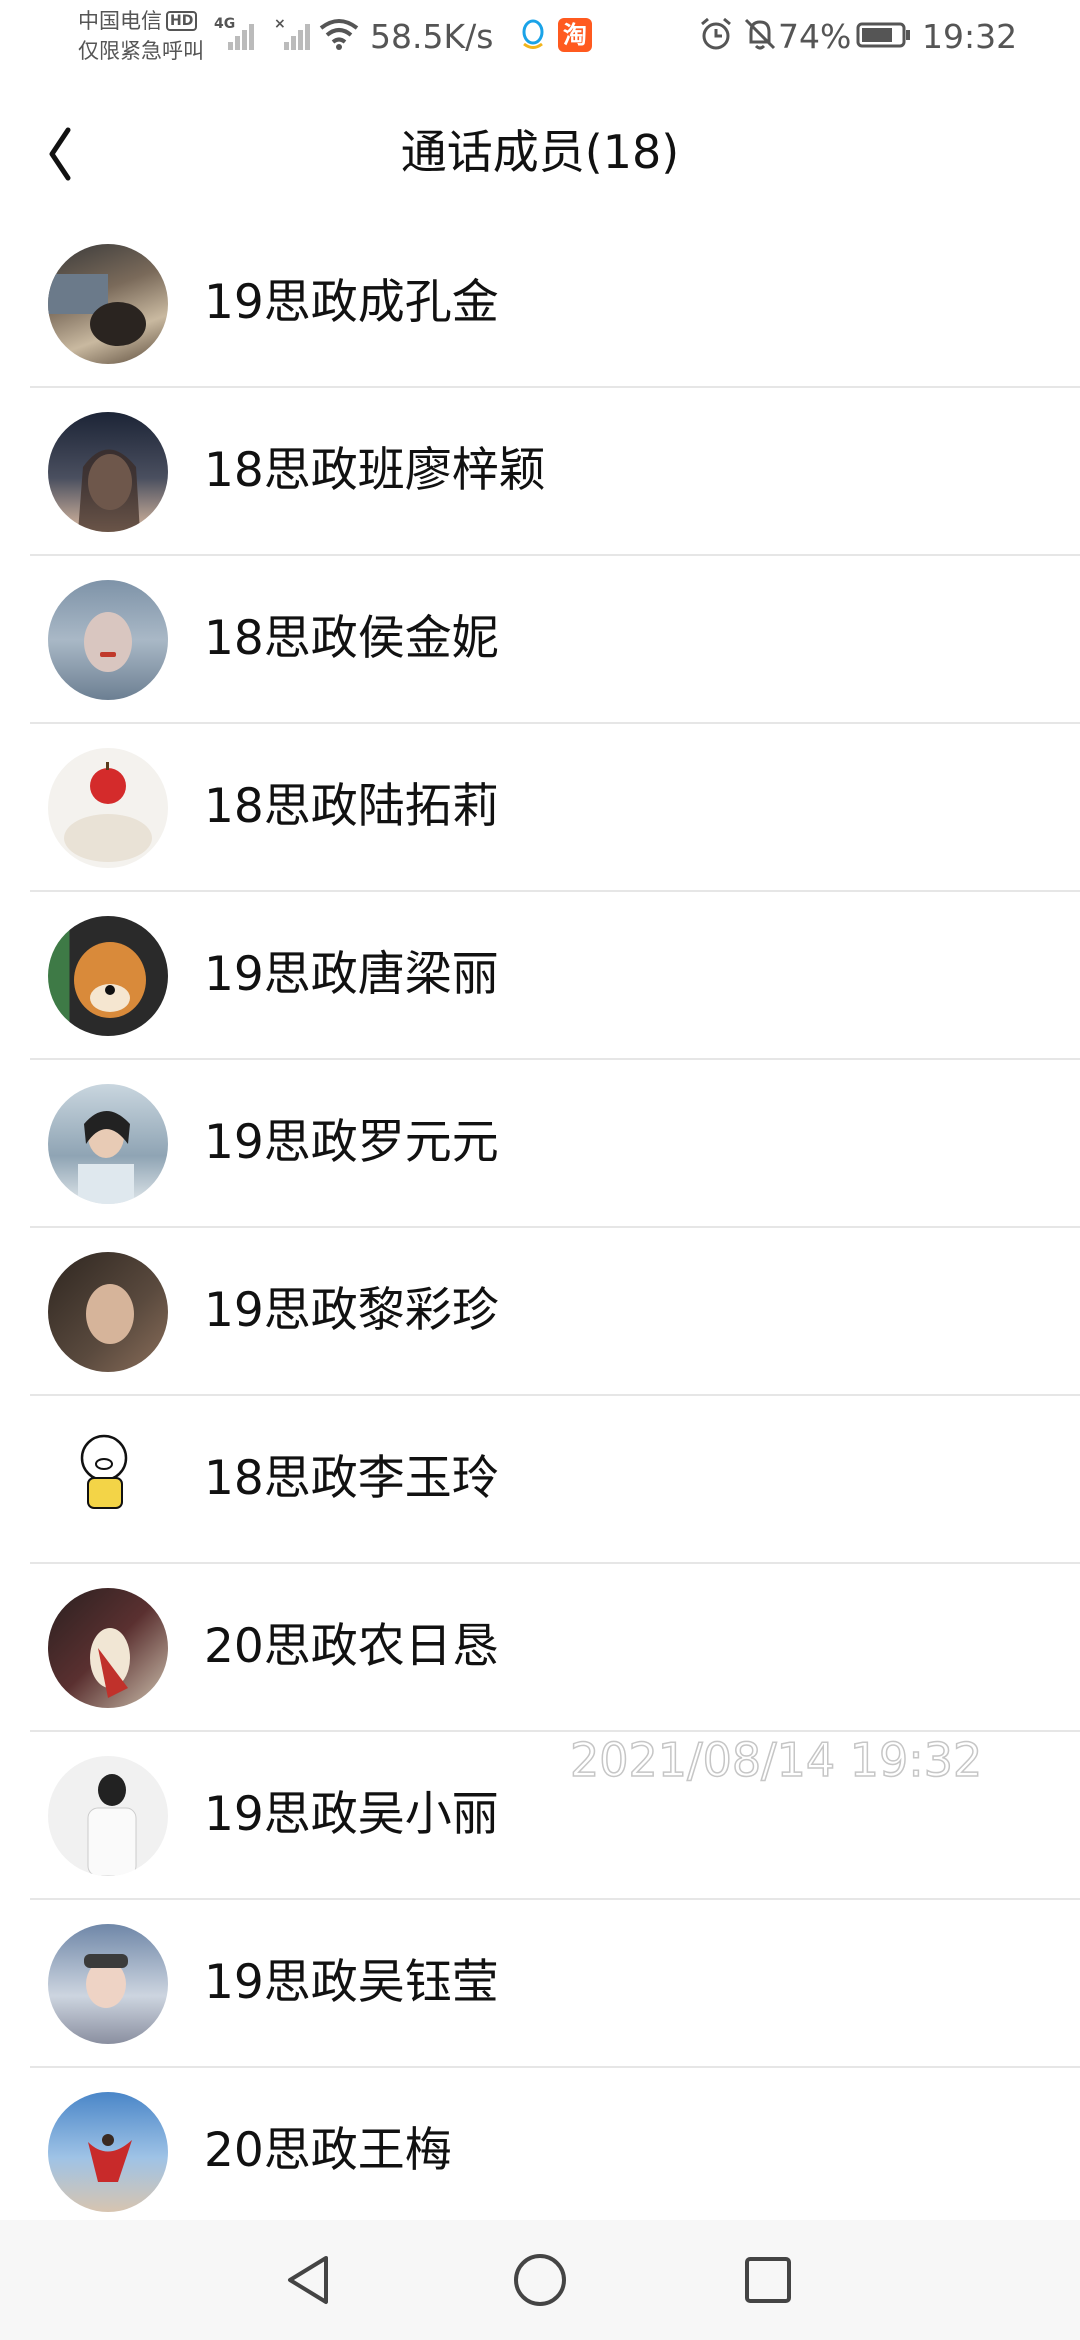 This screenshot has height=2340, width=1080. I want to click on member-row: 19思政黎彩珍, so click(540, 1312).